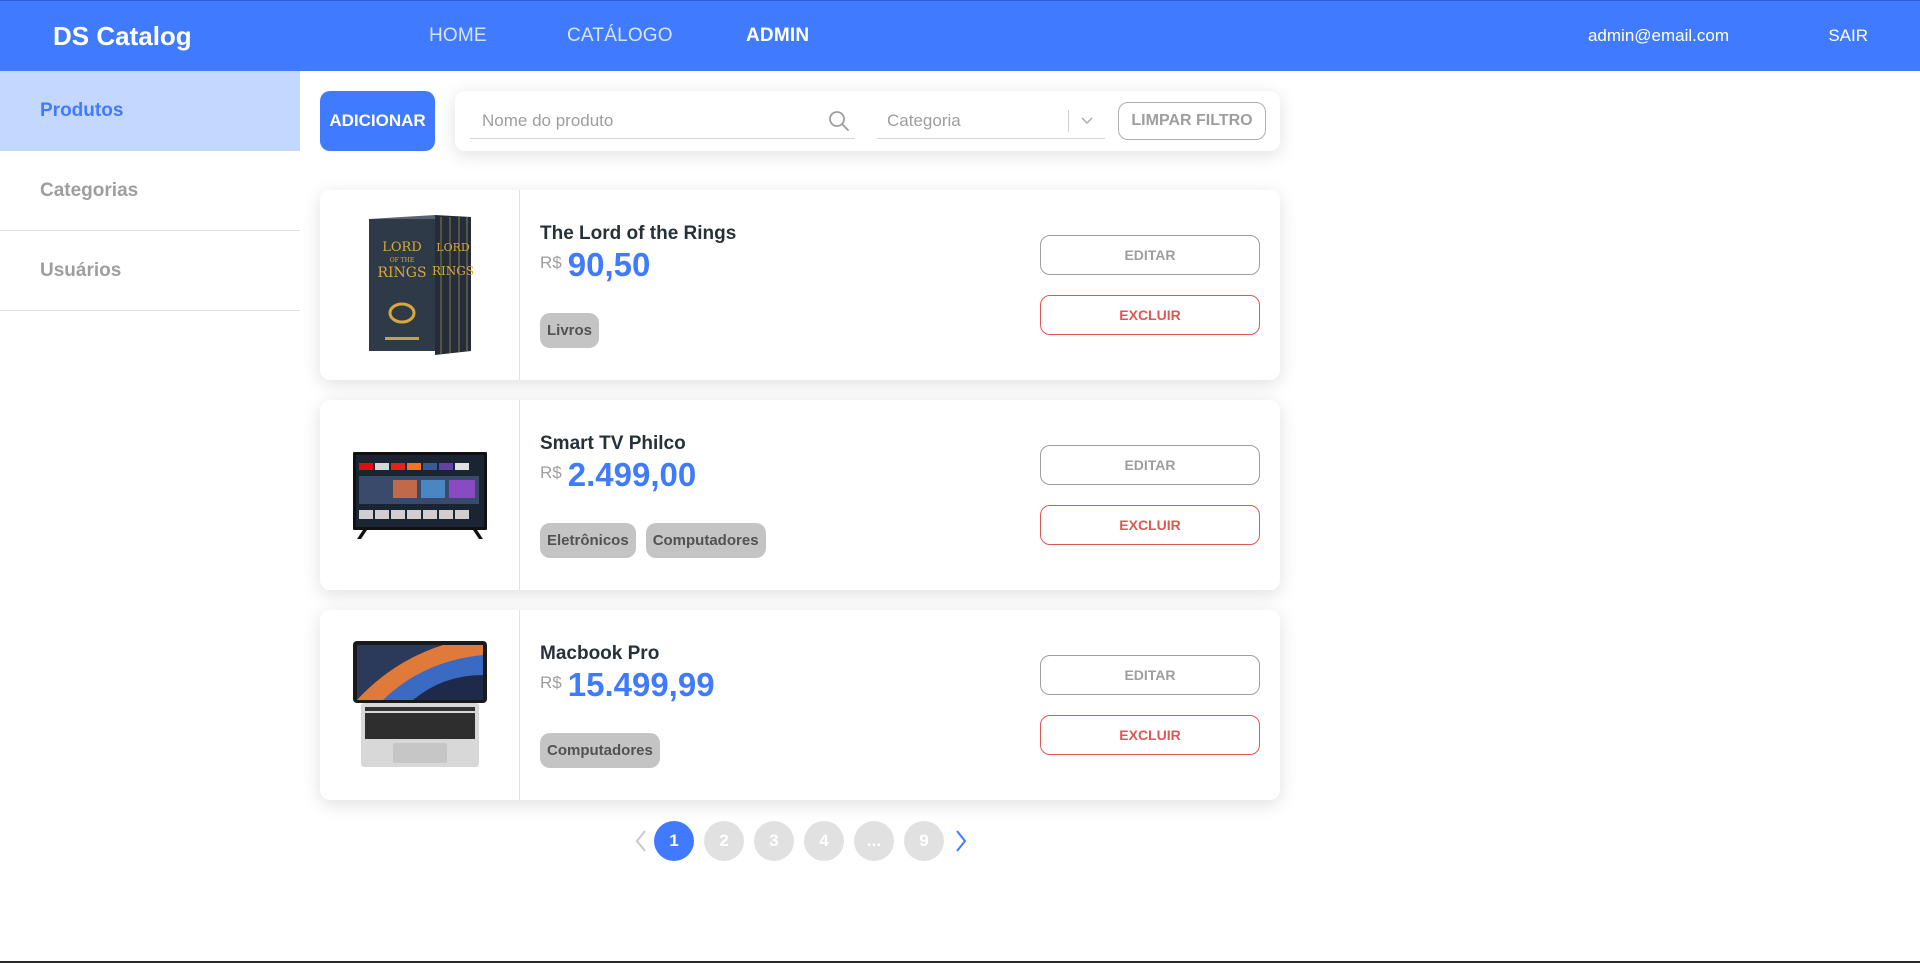 This screenshot has width=1920, height=963. Describe the element at coordinates (401, 260) in the screenshot. I see `svg-text: OF THE` at that location.